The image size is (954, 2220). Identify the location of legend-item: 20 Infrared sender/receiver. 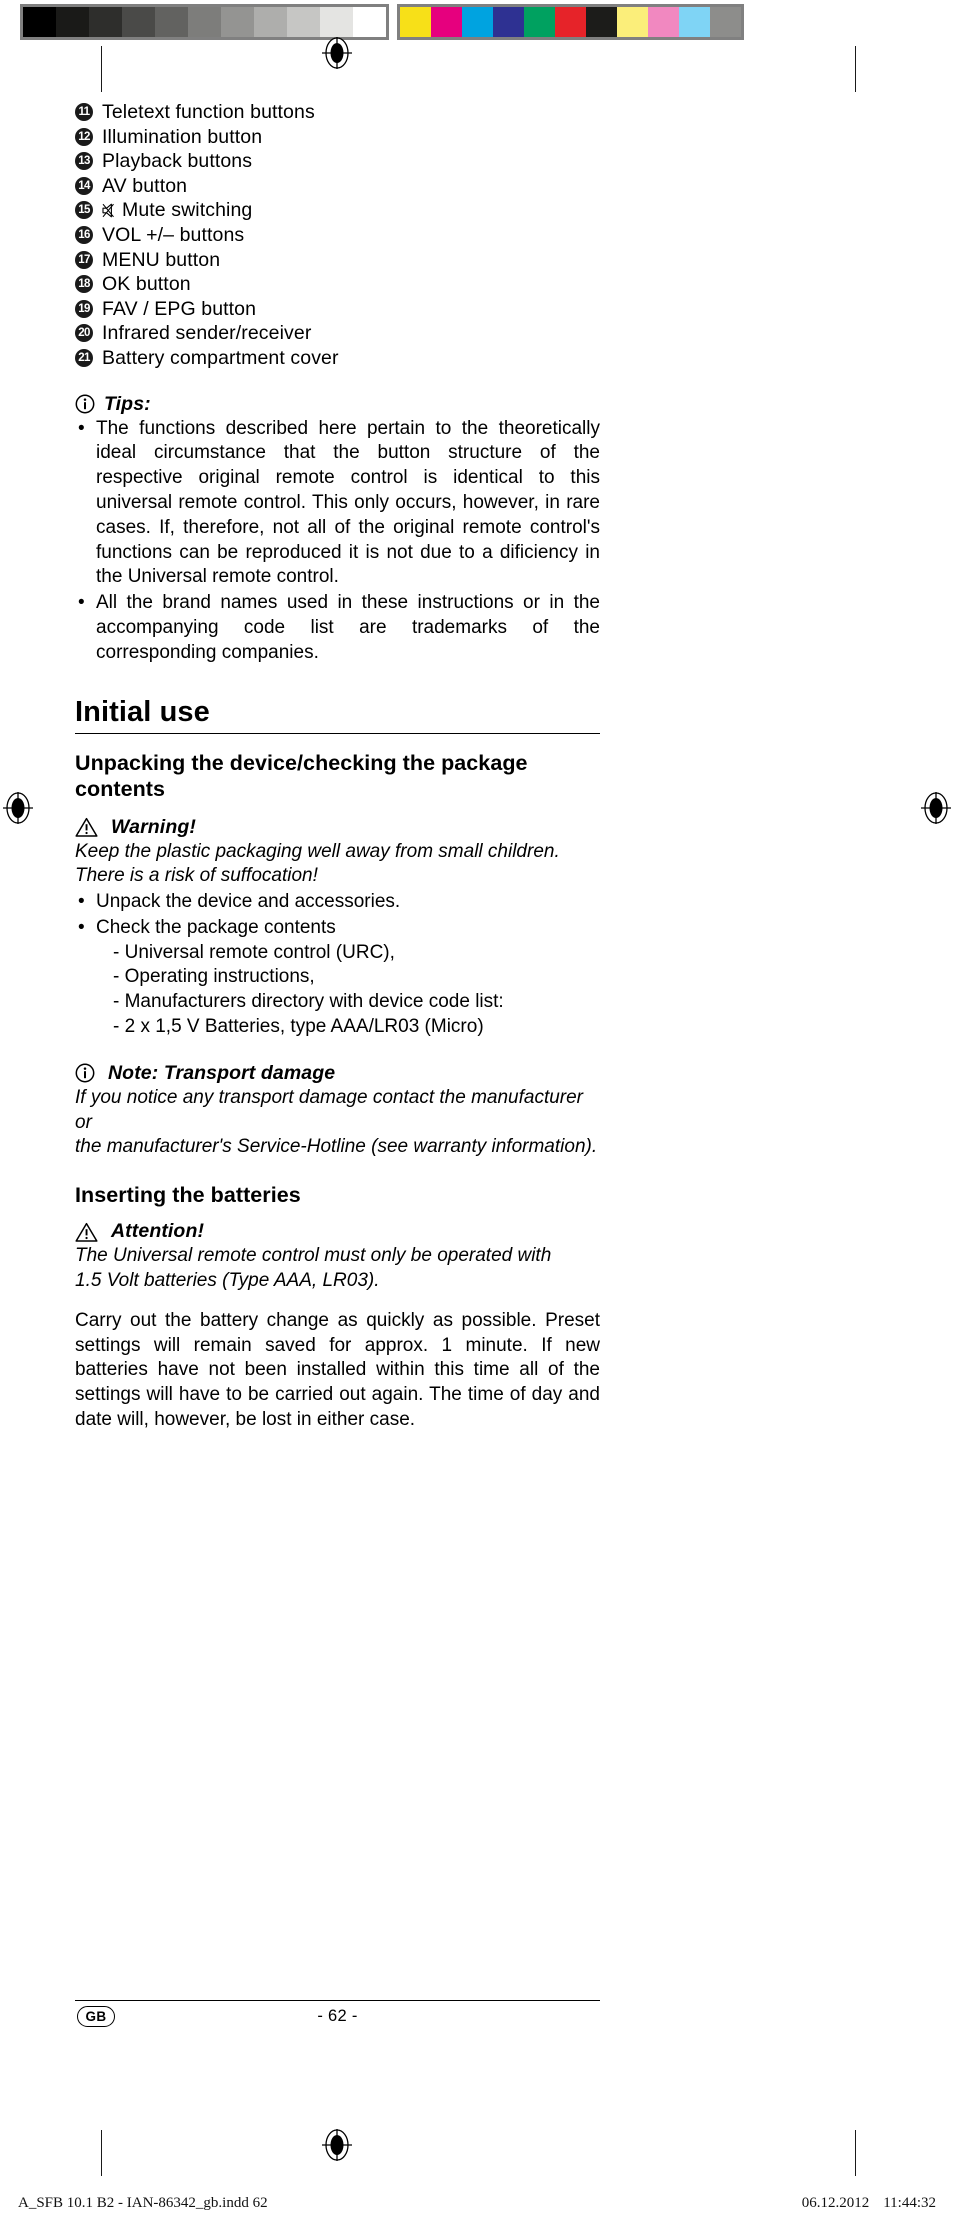
(337, 333).